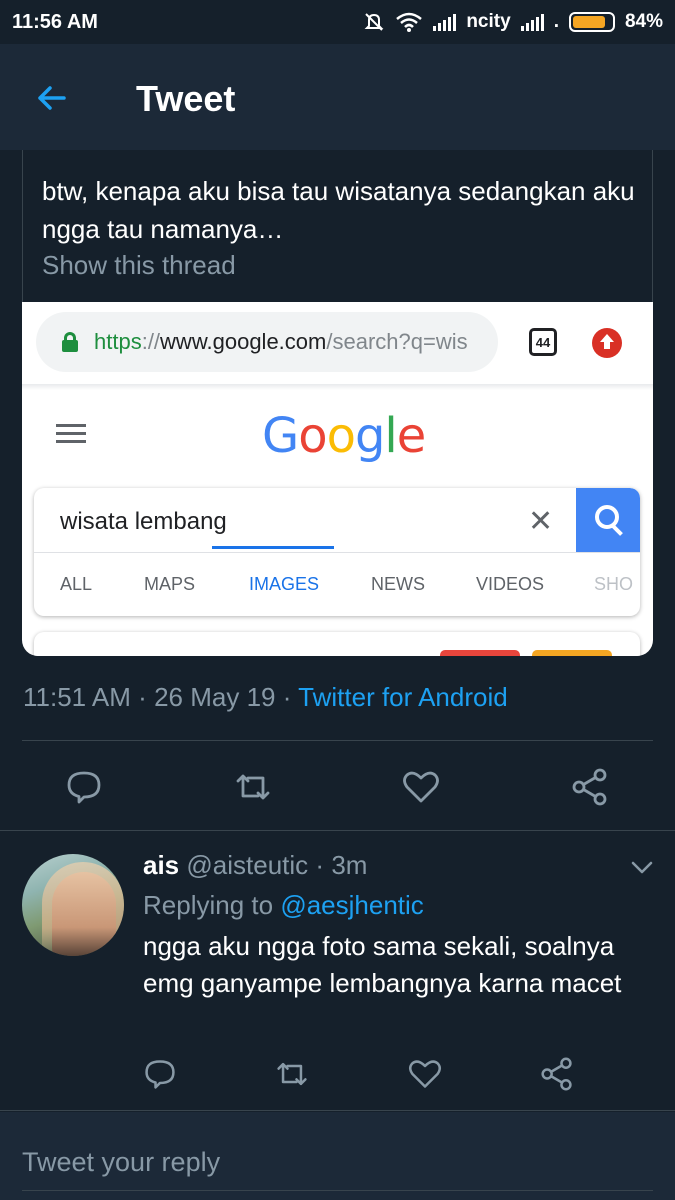 The image size is (675, 1200). I want to click on search-tab-videos: VIDEOS, so click(510, 584).